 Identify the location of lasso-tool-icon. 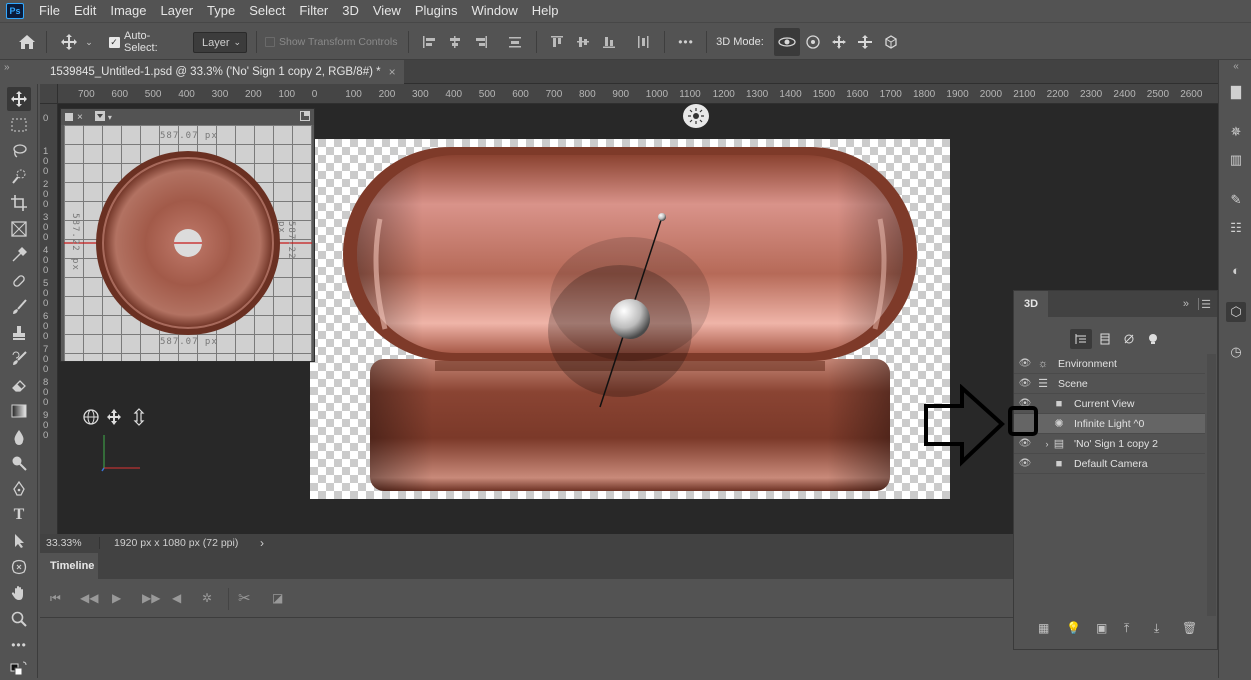
(19, 151).